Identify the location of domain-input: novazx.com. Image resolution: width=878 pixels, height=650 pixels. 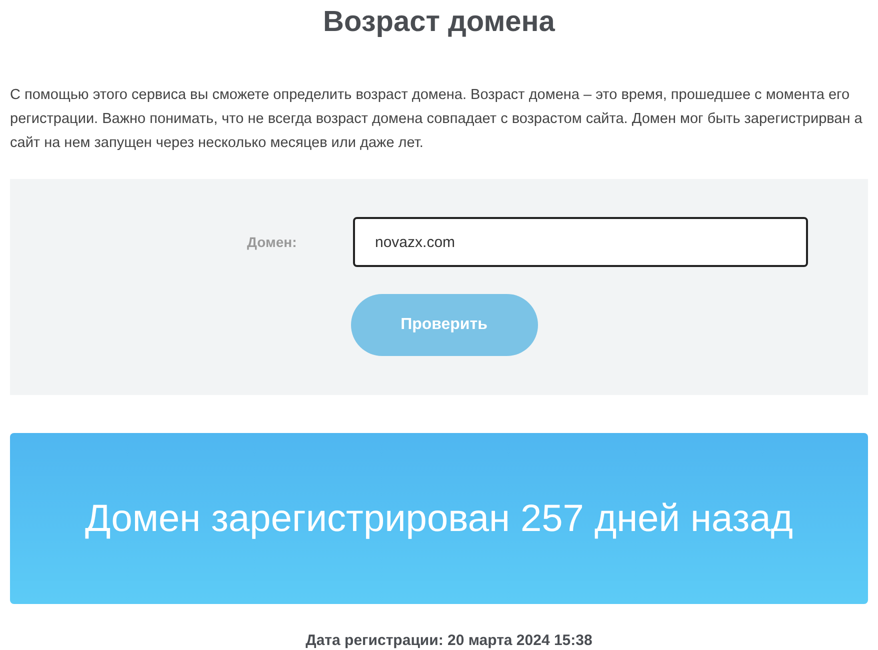
(580, 242).